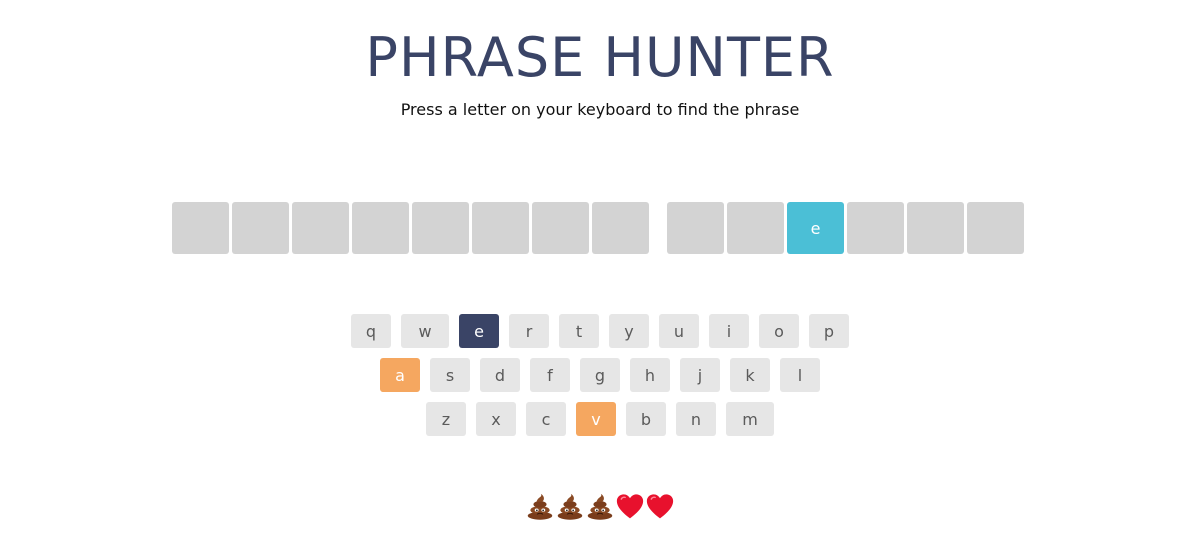 This screenshot has height=550, width=1200. Describe the element at coordinates (815, 228) in the screenshot. I see `phrase-letter-revealed: e` at that location.